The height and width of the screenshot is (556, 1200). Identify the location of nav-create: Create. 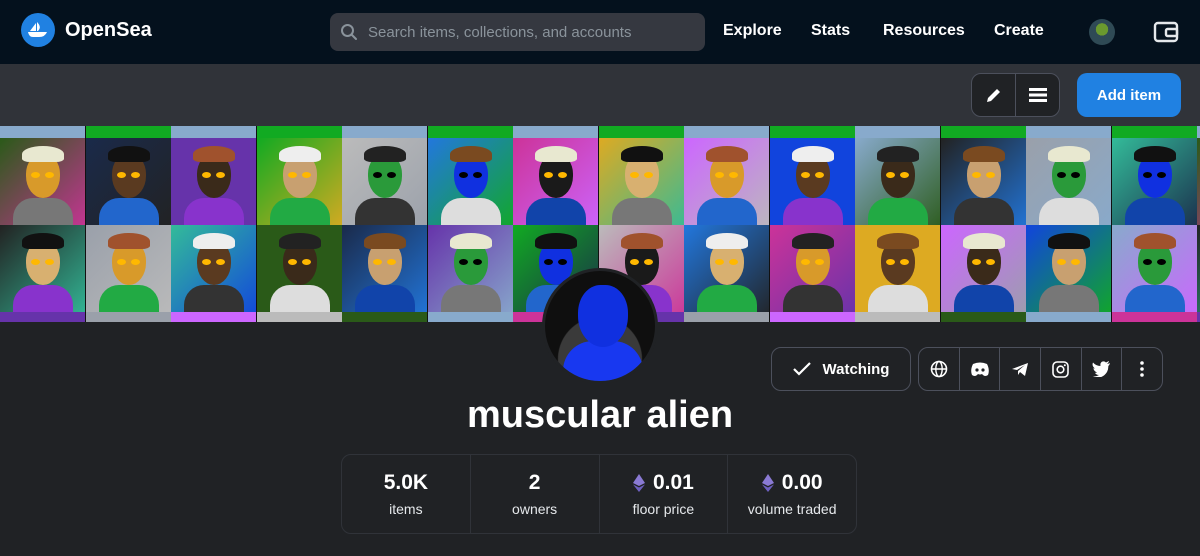
(1019, 31).